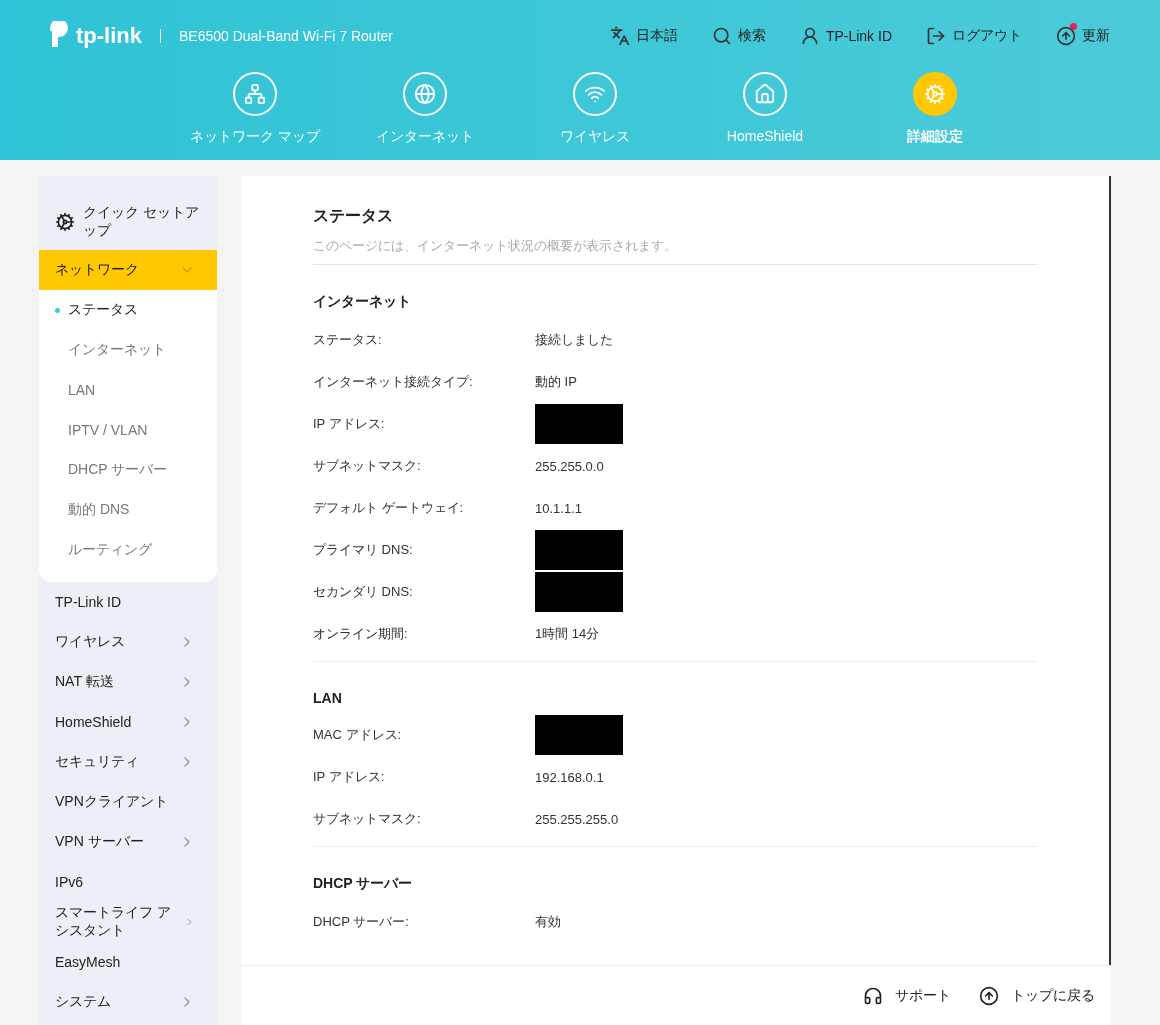  What do you see at coordinates (128, 222) in the screenshot?
I see `quick-setup-link: クイック セットアップ` at bounding box center [128, 222].